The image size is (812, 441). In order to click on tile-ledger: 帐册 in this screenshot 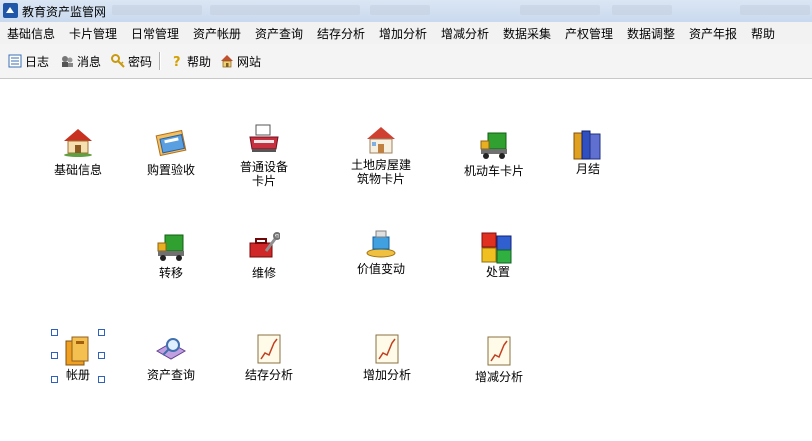, I will do `click(78, 356)`.